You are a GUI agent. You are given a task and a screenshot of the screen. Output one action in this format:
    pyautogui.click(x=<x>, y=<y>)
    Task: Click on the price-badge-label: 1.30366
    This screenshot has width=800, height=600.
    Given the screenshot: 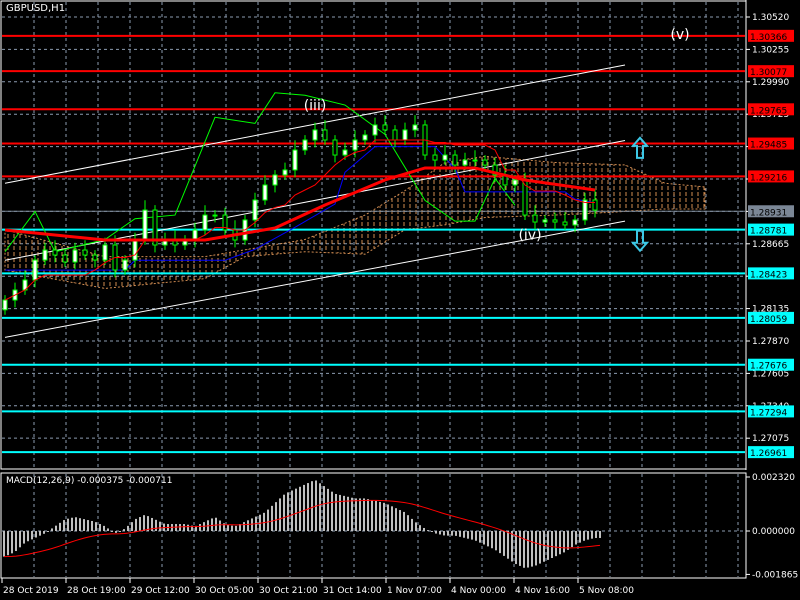 What is the action you would take?
    pyautogui.click(x=768, y=38)
    